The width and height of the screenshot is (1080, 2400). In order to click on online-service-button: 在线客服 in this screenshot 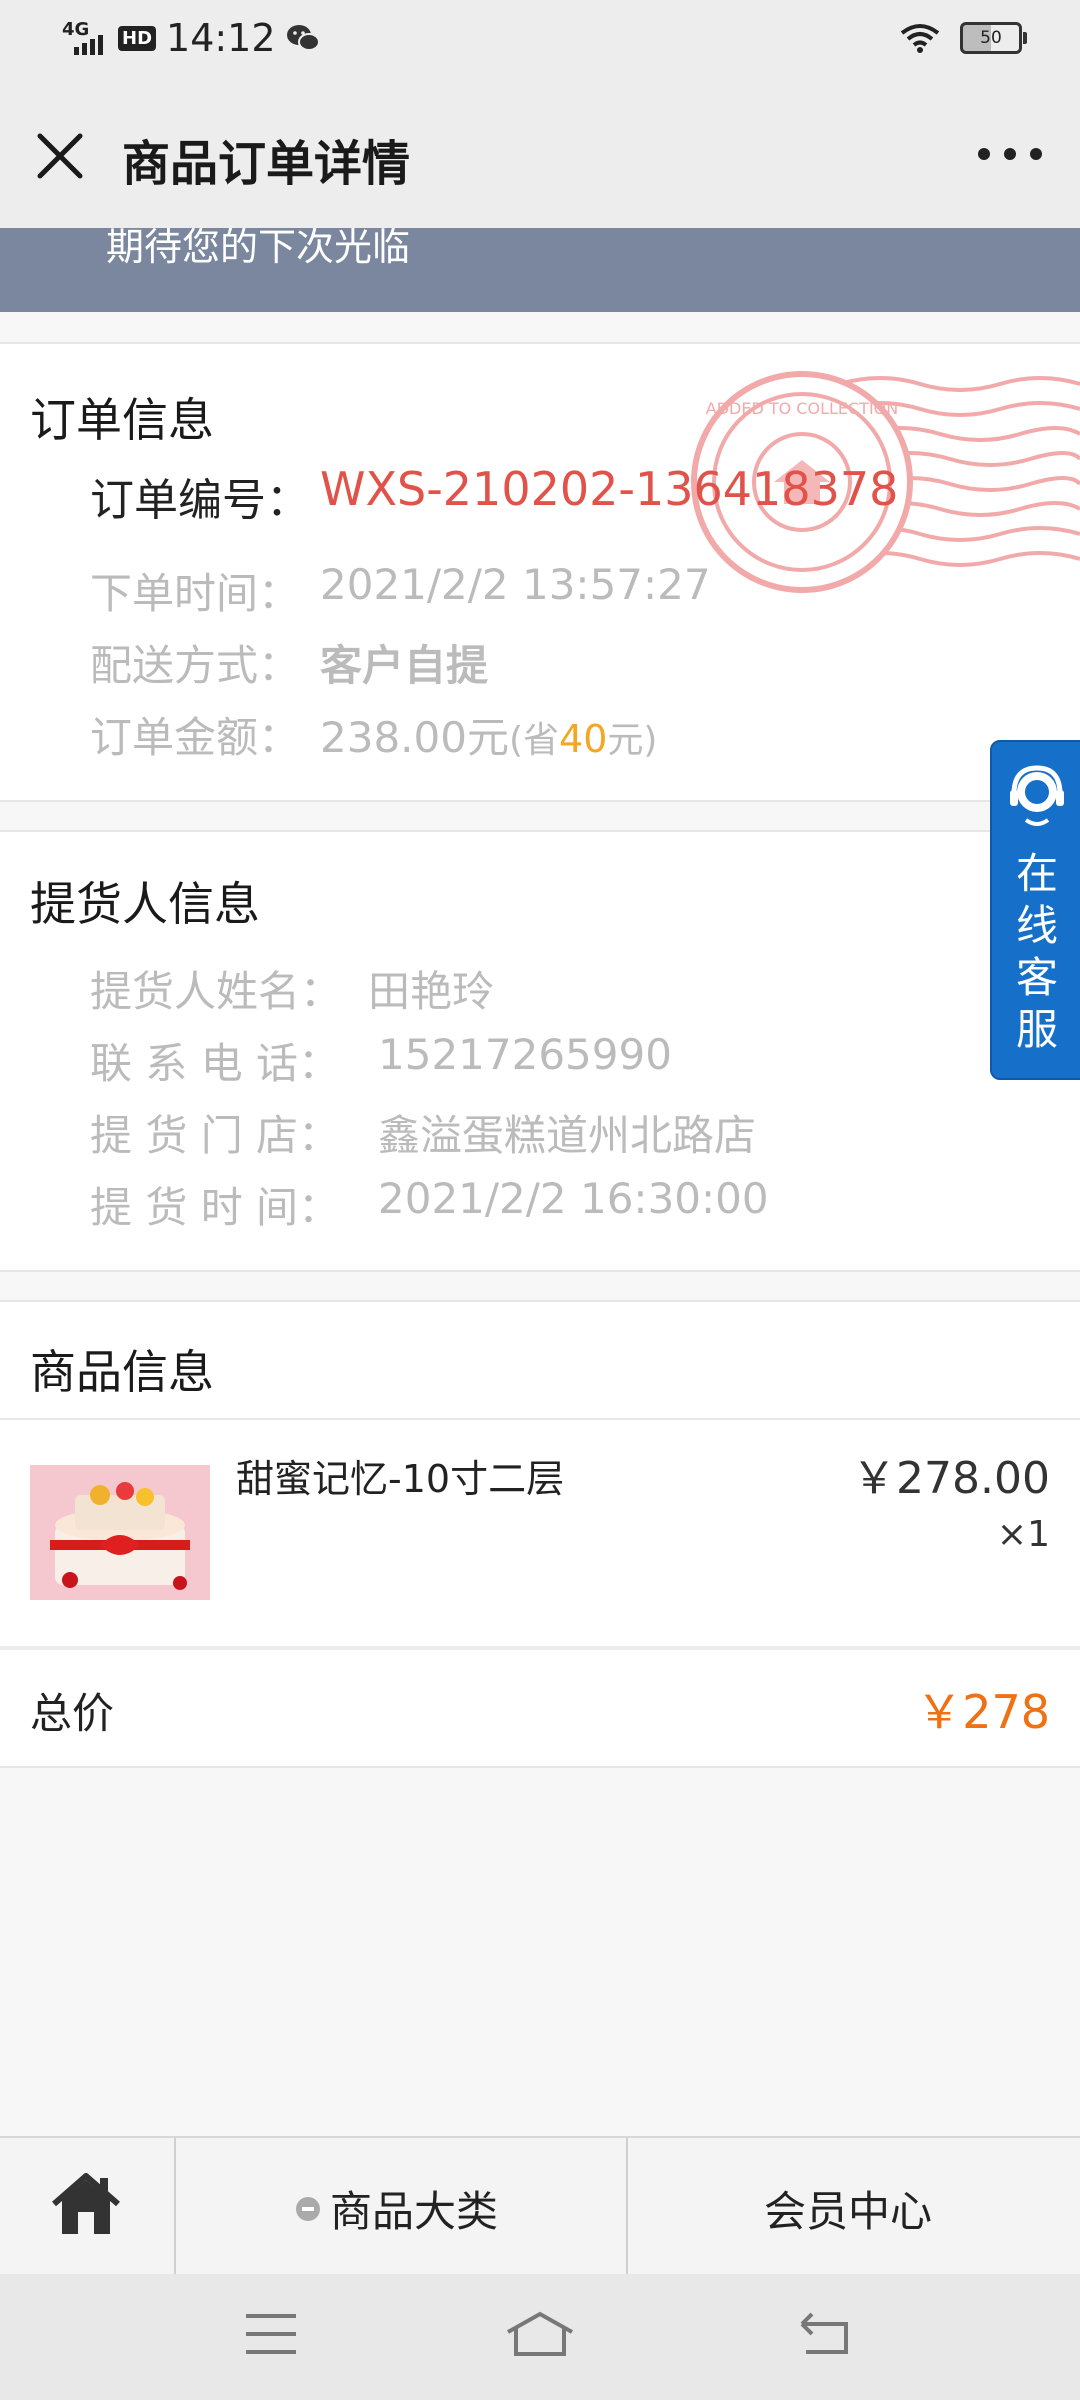, I will do `click(1035, 910)`.